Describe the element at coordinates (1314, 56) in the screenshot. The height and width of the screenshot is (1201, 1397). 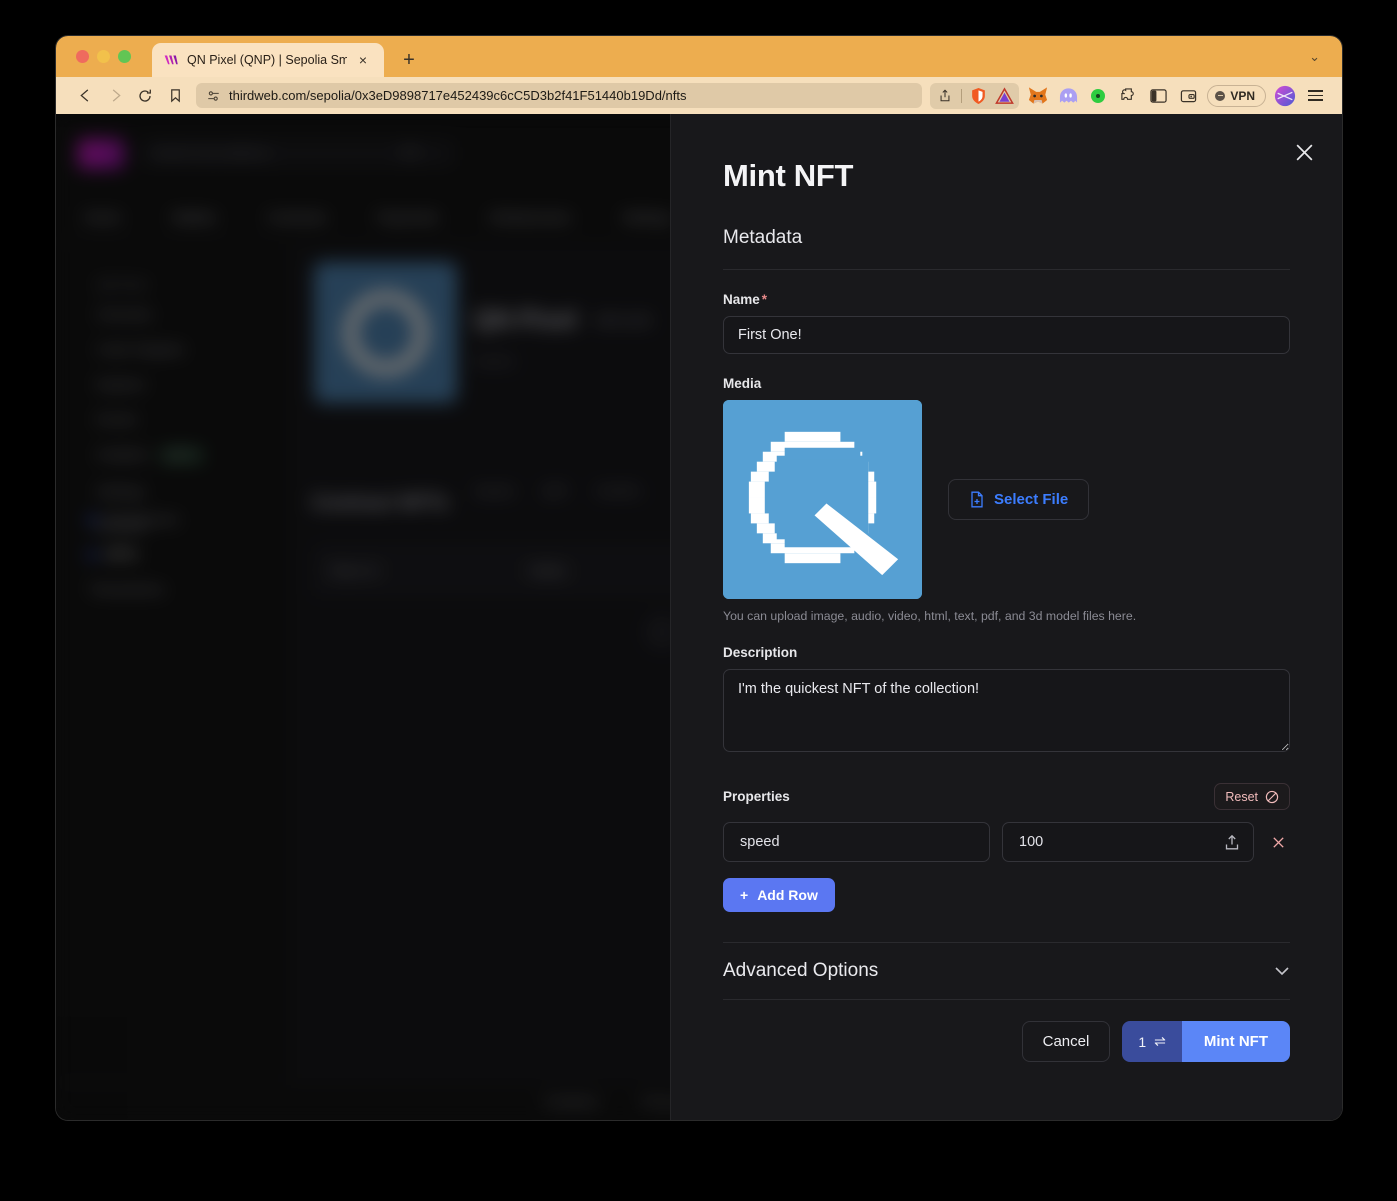
I see `chevron-down-icon: ⌄` at that location.